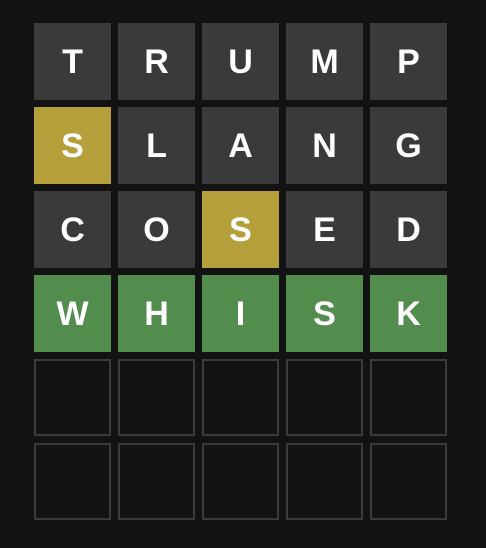  What do you see at coordinates (240, 229) in the screenshot?
I see `tile-r3-c3: S` at bounding box center [240, 229].